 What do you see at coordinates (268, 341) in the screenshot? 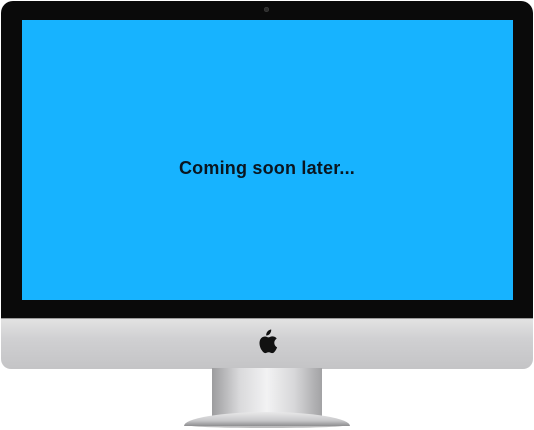
I see `apple-logo-icon` at bounding box center [268, 341].